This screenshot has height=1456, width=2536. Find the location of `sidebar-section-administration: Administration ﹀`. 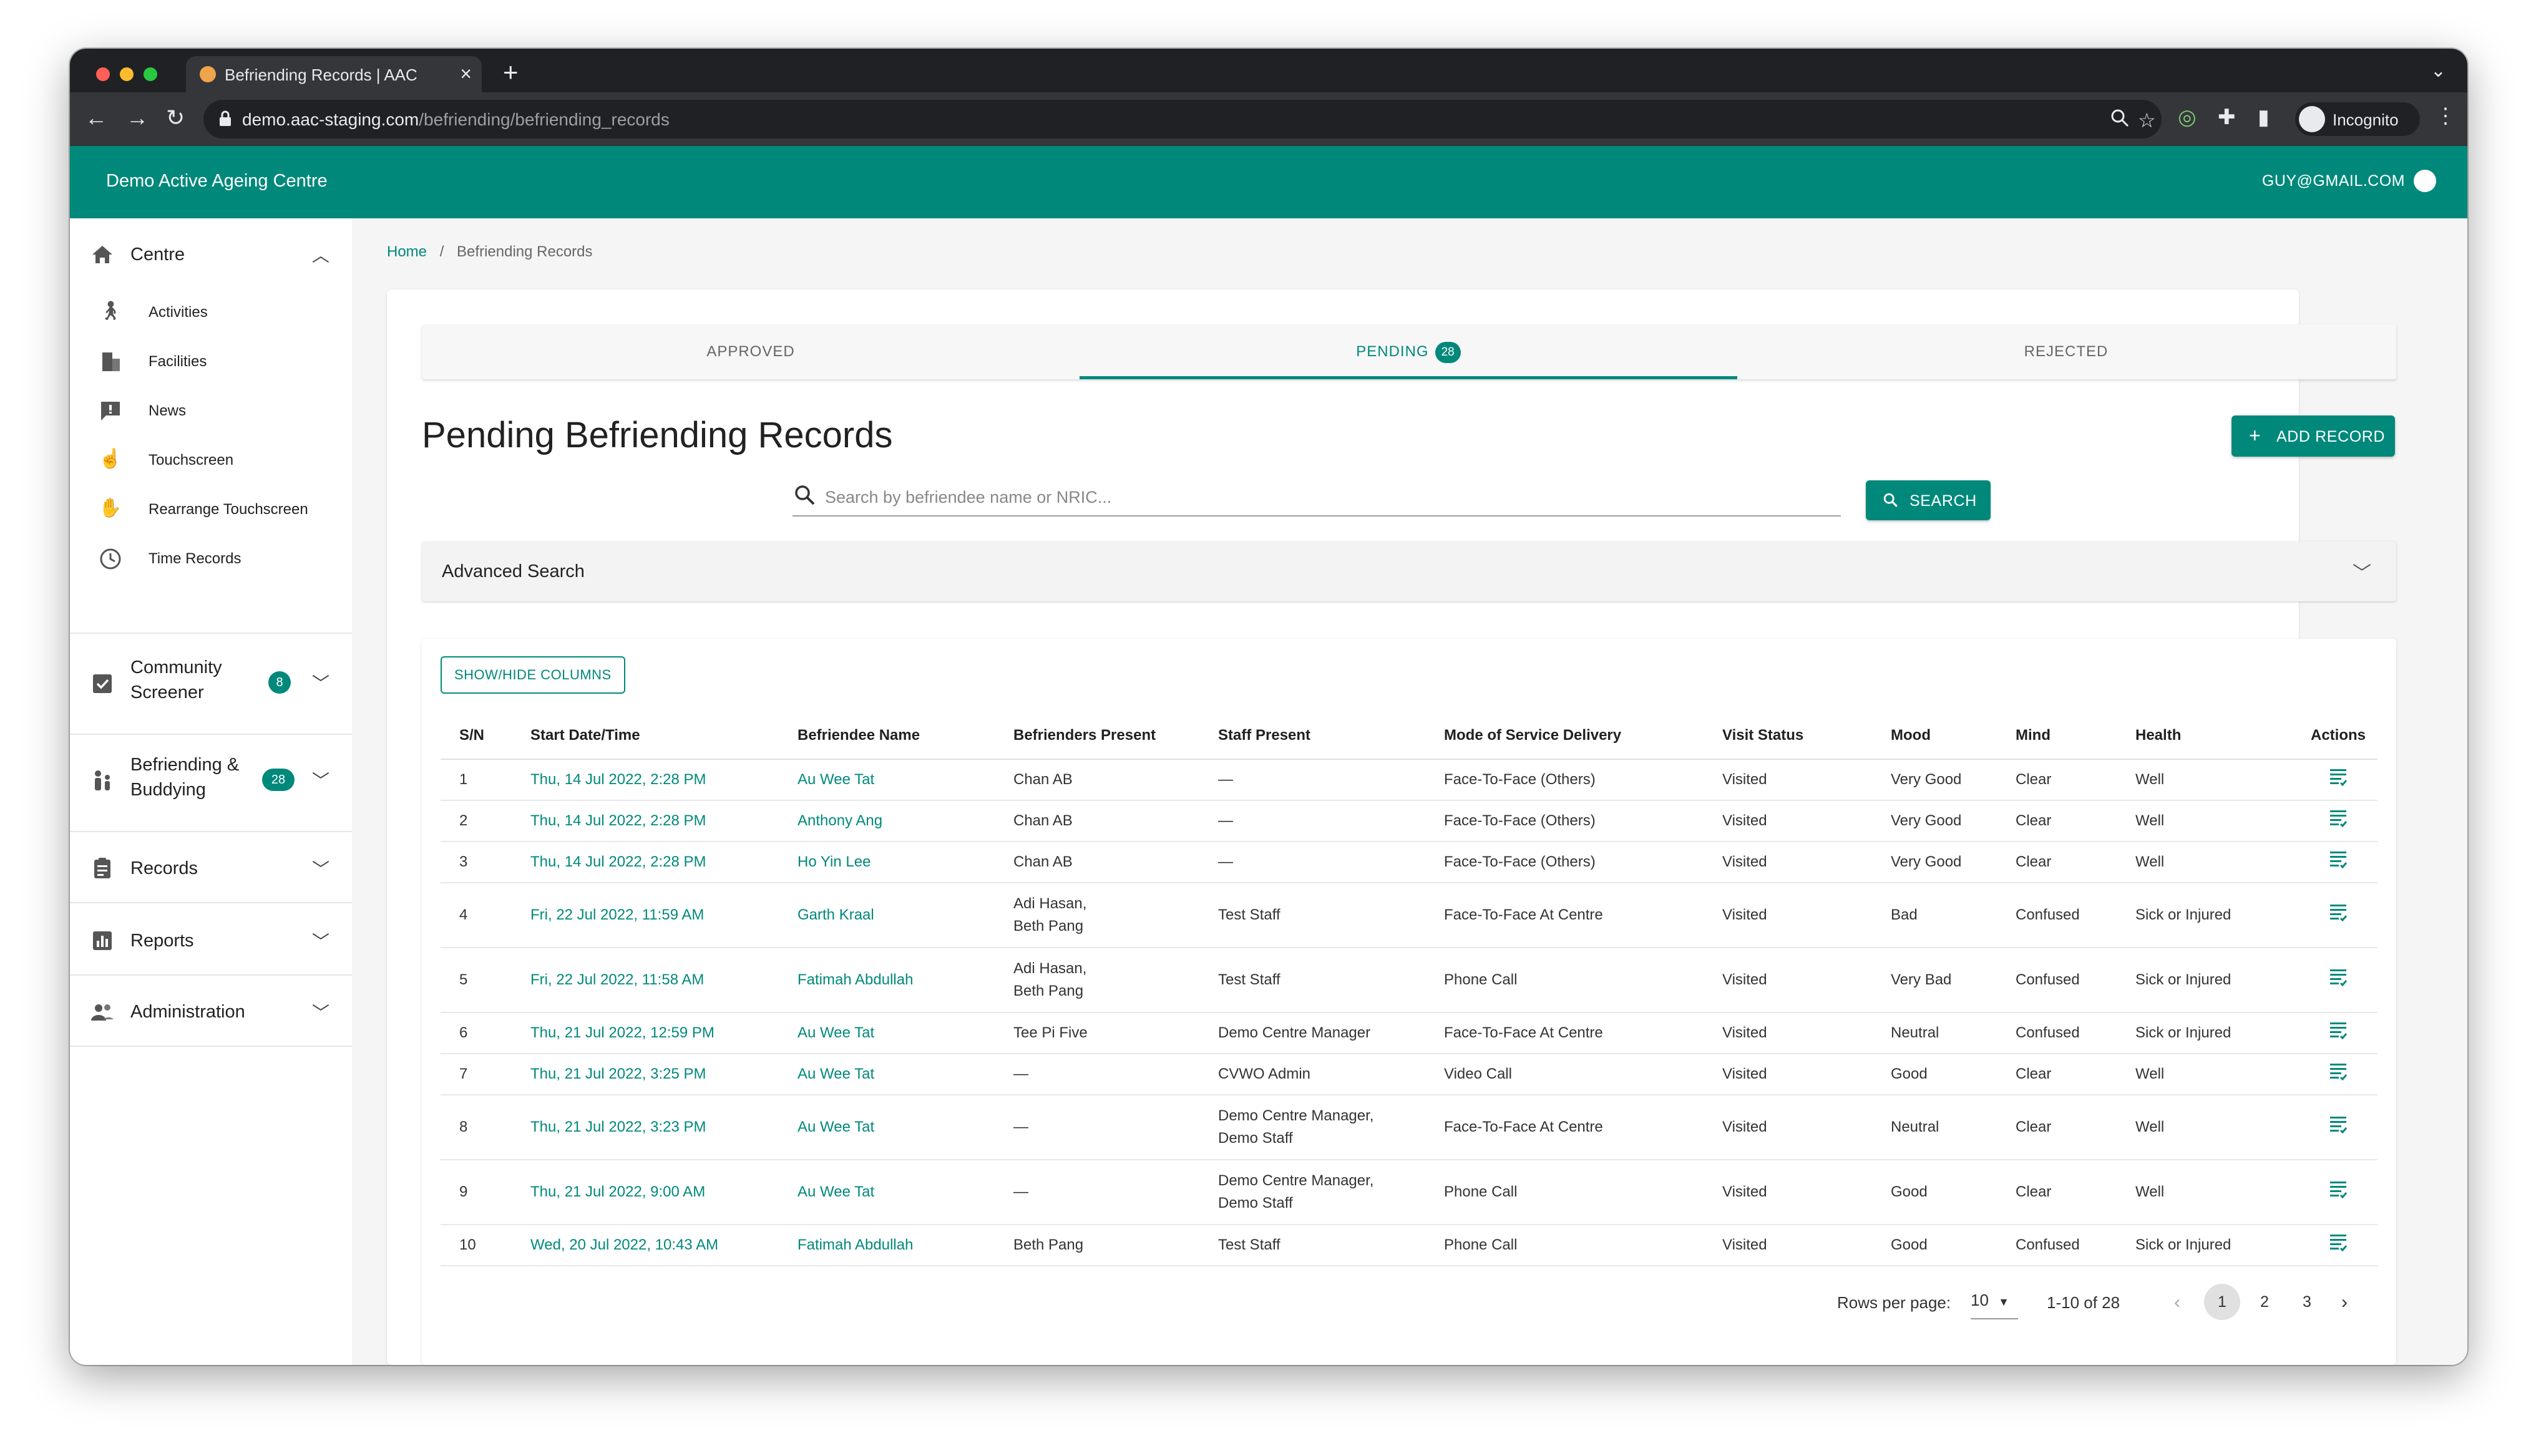

sidebar-section-administration: Administration ﹀ is located at coordinates (211, 1012).